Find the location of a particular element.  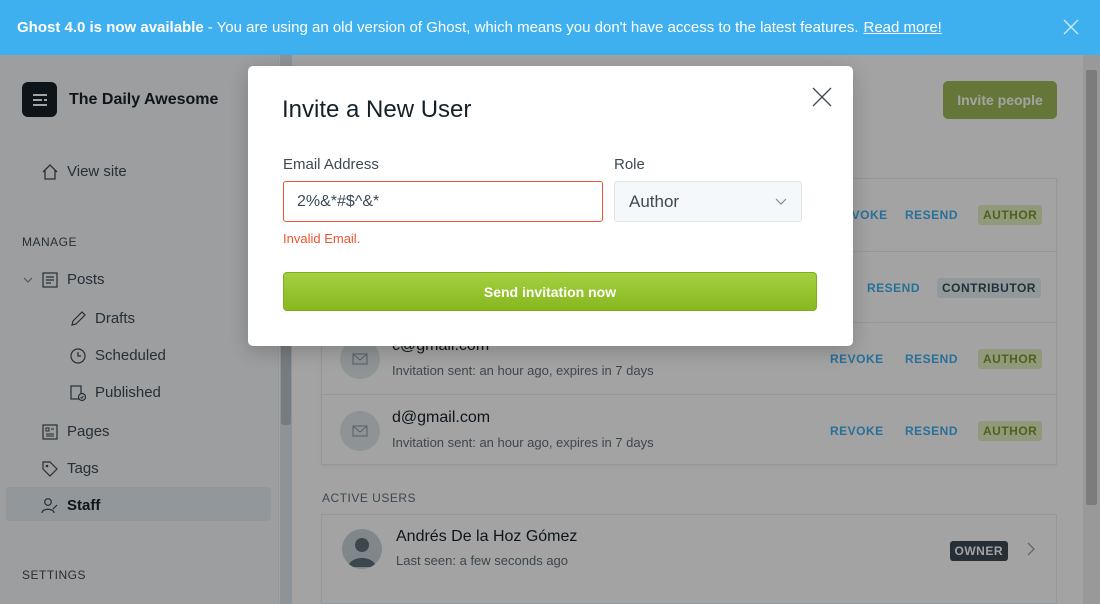

role-select-value: Author is located at coordinates (654, 201).